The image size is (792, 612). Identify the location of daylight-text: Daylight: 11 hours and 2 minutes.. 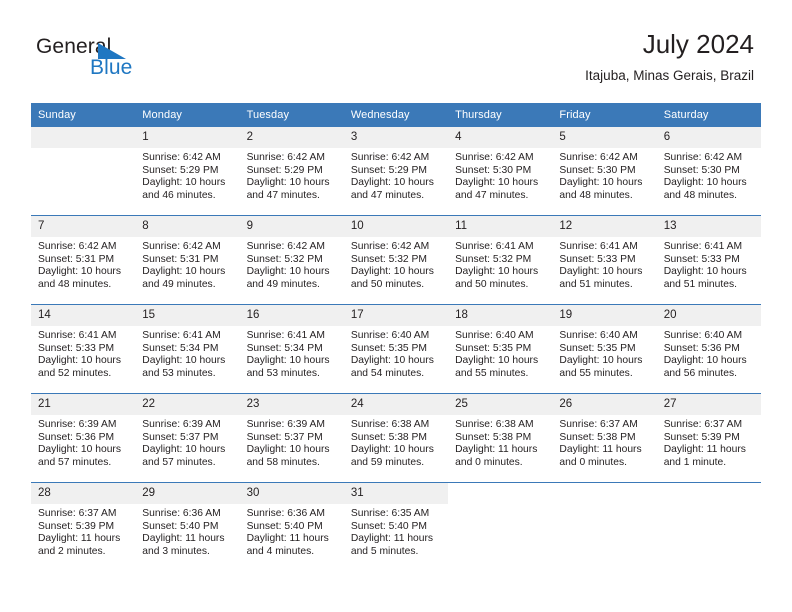
(79, 545).